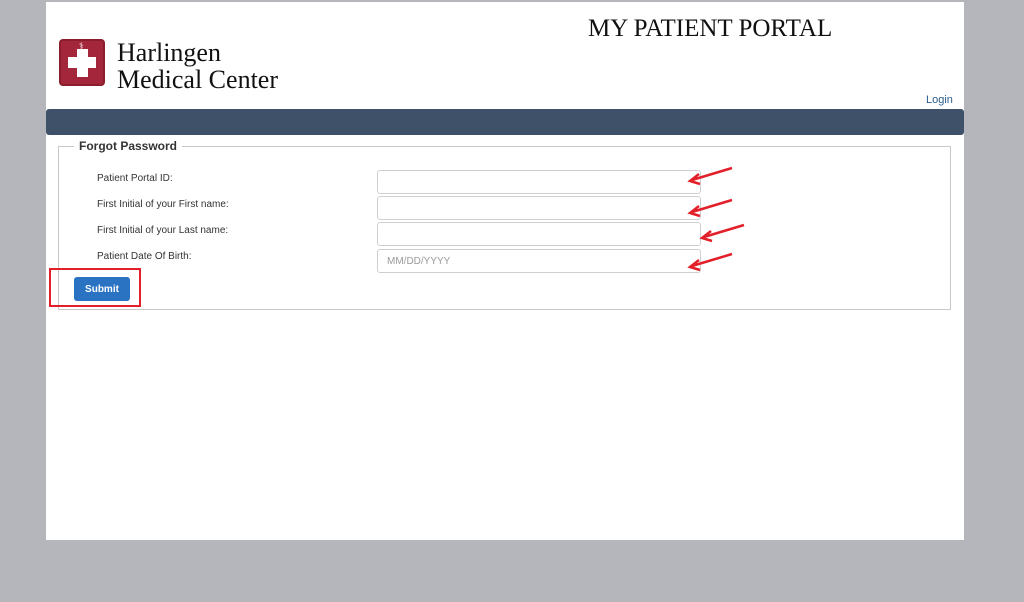 The height and width of the screenshot is (602, 1024). Describe the element at coordinates (939, 100) in the screenshot. I see `login-link: Login` at that location.